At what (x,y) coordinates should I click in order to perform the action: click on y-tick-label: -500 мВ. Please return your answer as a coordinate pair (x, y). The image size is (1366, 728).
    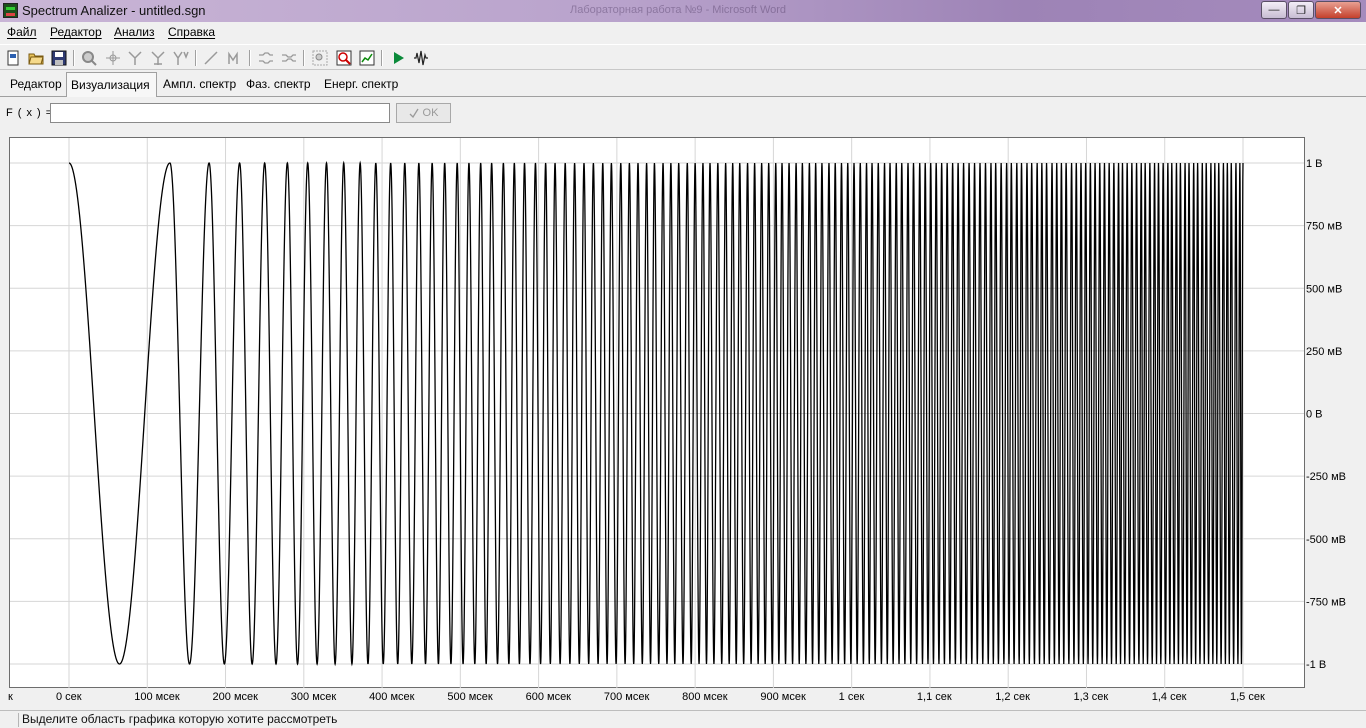
    Looking at the image, I should click on (1326, 540).